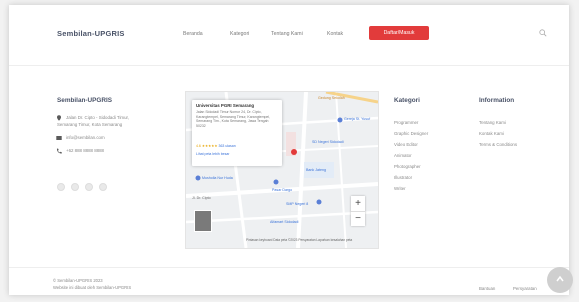  Describe the element at coordinates (406, 122) in the screenshot. I see `kategori-link: Programmer` at that location.